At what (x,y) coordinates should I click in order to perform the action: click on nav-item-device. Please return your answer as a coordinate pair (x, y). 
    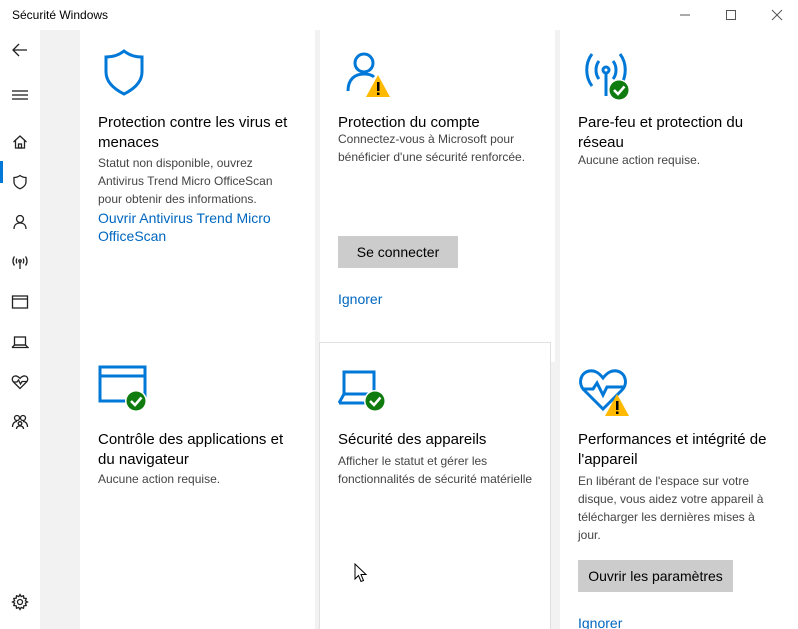
    Looking at the image, I should click on (20, 342).